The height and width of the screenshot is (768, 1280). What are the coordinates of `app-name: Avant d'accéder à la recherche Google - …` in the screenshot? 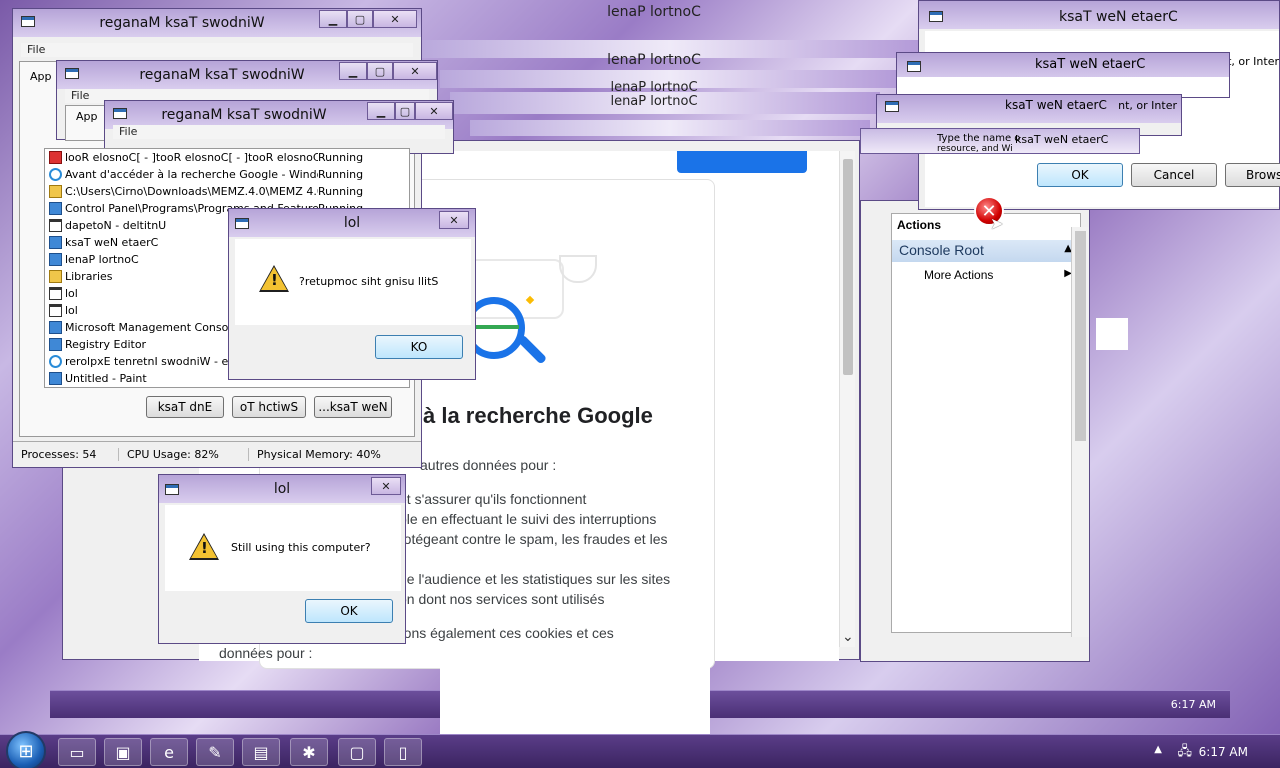 It's located at (191, 174).